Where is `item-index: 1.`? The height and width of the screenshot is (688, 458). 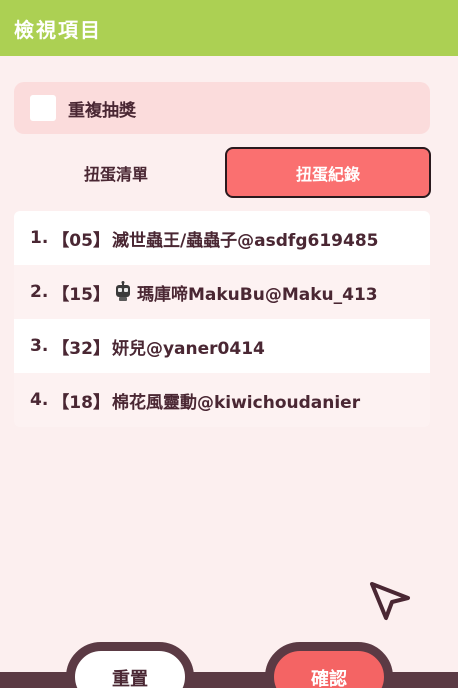 item-index: 1. is located at coordinates (39, 238).